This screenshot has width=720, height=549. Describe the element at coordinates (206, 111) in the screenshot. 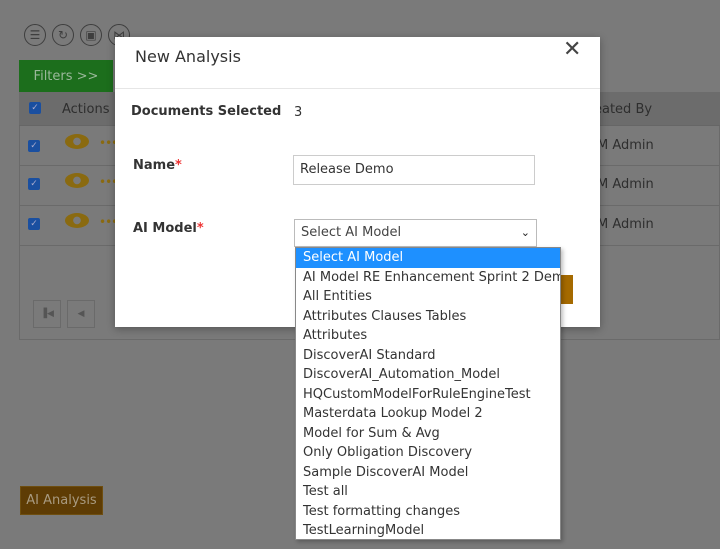

I see `documents-selected-label: Documents Selected` at that location.